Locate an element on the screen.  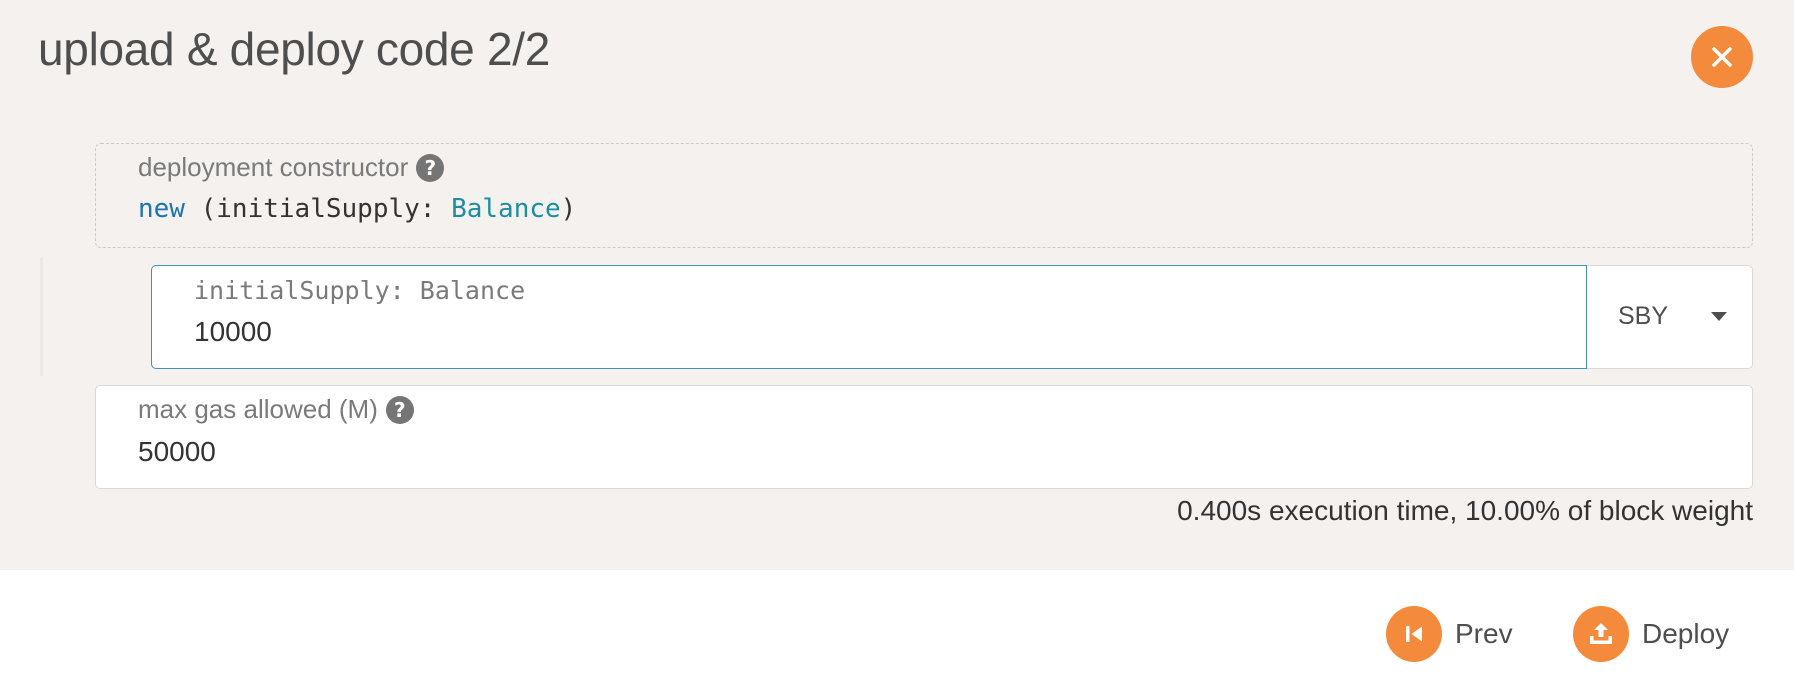
unit-dropdown: SBY is located at coordinates (1670, 317).